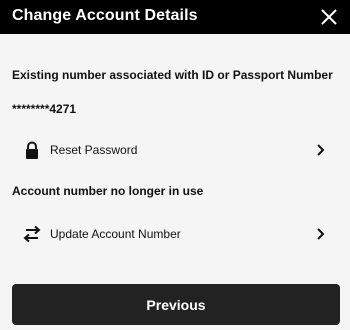  Describe the element at coordinates (108, 191) in the screenshot. I see `account-number-label: Account number no longer in use` at that location.